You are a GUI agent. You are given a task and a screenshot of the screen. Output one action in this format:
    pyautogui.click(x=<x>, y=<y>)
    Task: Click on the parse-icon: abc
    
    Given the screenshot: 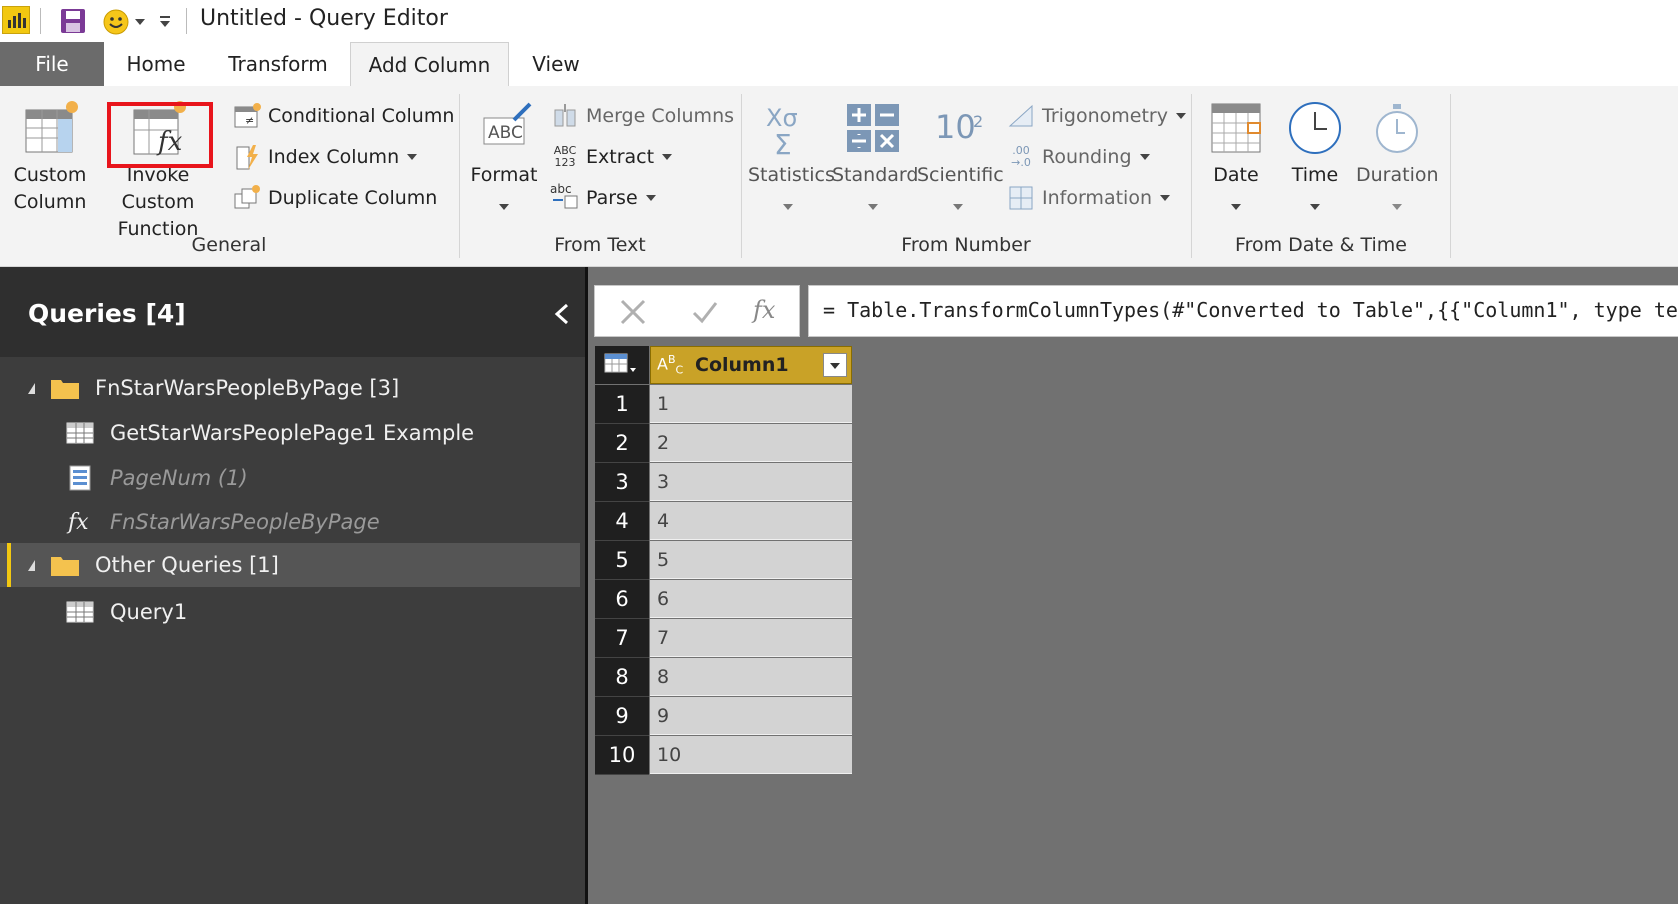 What is the action you would take?
    pyautogui.click(x=565, y=197)
    